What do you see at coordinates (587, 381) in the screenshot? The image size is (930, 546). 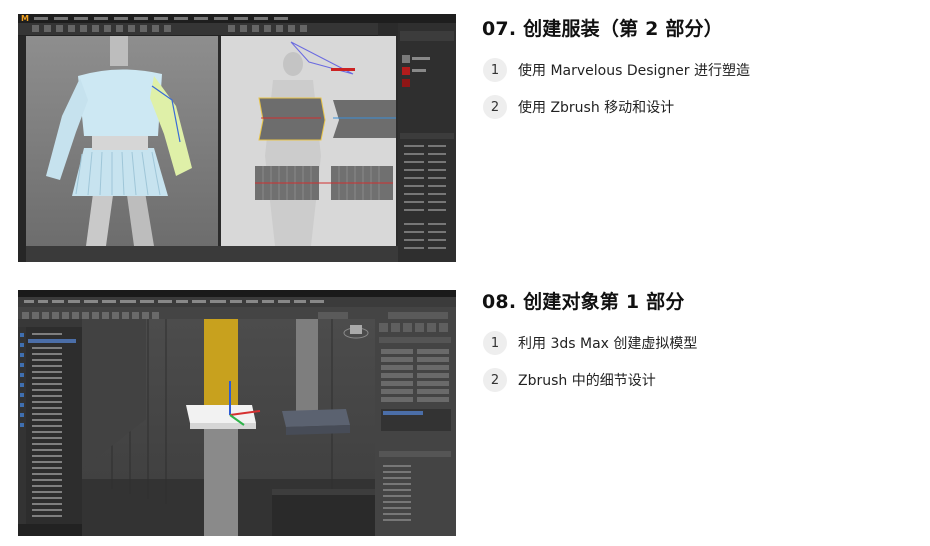 I see `step-label: Zbrush 中的细节设计` at bounding box center [587, 381].